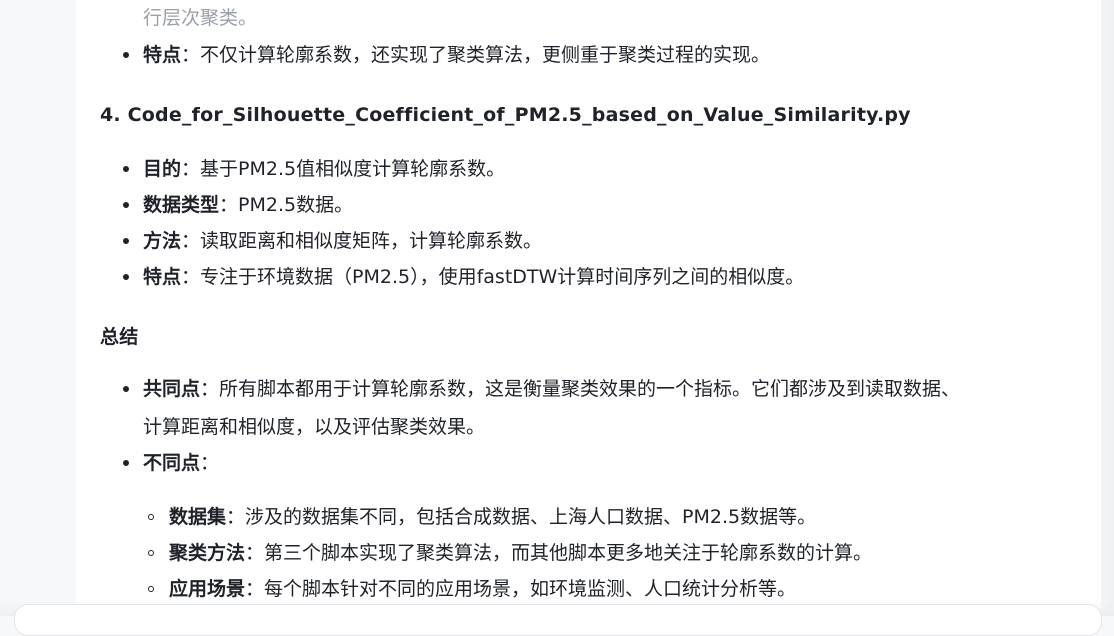 Image resolution: width=1114 pixels, height=636 pixels. Describe the element at coordinates (198, 517) in the screenshot. I see `item-label: 数据集` at that location.